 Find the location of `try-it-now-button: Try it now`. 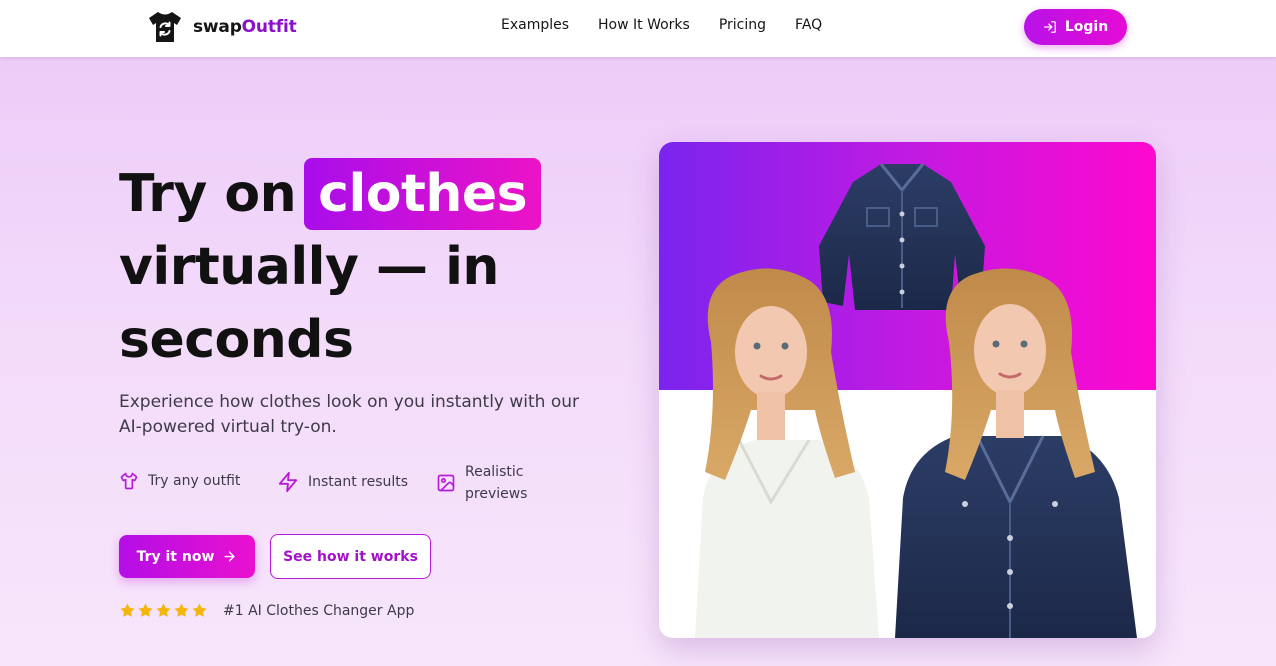

try-it-now-button: Try it now is located at coordinates (187, 556).